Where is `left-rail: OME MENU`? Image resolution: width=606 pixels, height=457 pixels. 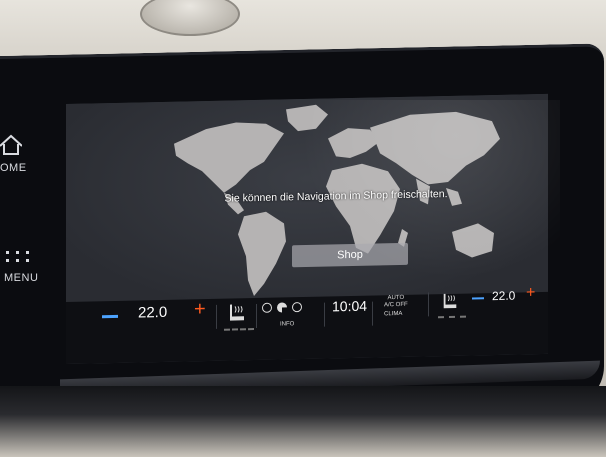
left-rail: OME MENU is located at coordinates (30, 232).